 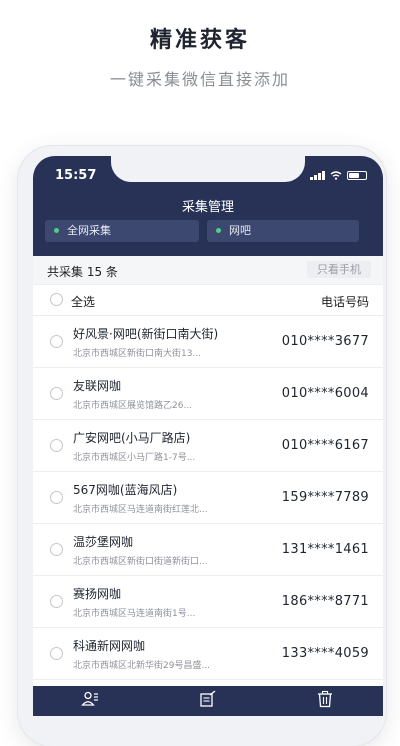 I want to click on list-item: 科通新网网咖 北京市西城区北新华街29号昌盛... 133****4059, so click(x=208, y=654).